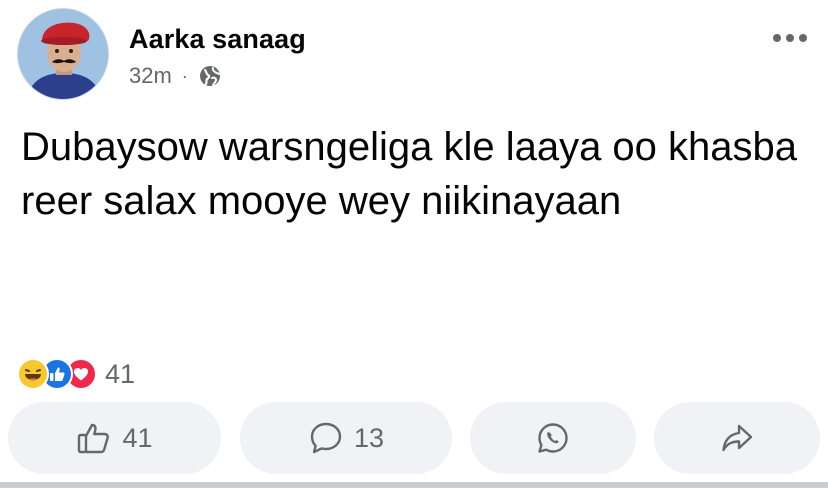 This screenshot has width=828, height=488. I want to click on haha-reaction-icon, so click(33, 374).